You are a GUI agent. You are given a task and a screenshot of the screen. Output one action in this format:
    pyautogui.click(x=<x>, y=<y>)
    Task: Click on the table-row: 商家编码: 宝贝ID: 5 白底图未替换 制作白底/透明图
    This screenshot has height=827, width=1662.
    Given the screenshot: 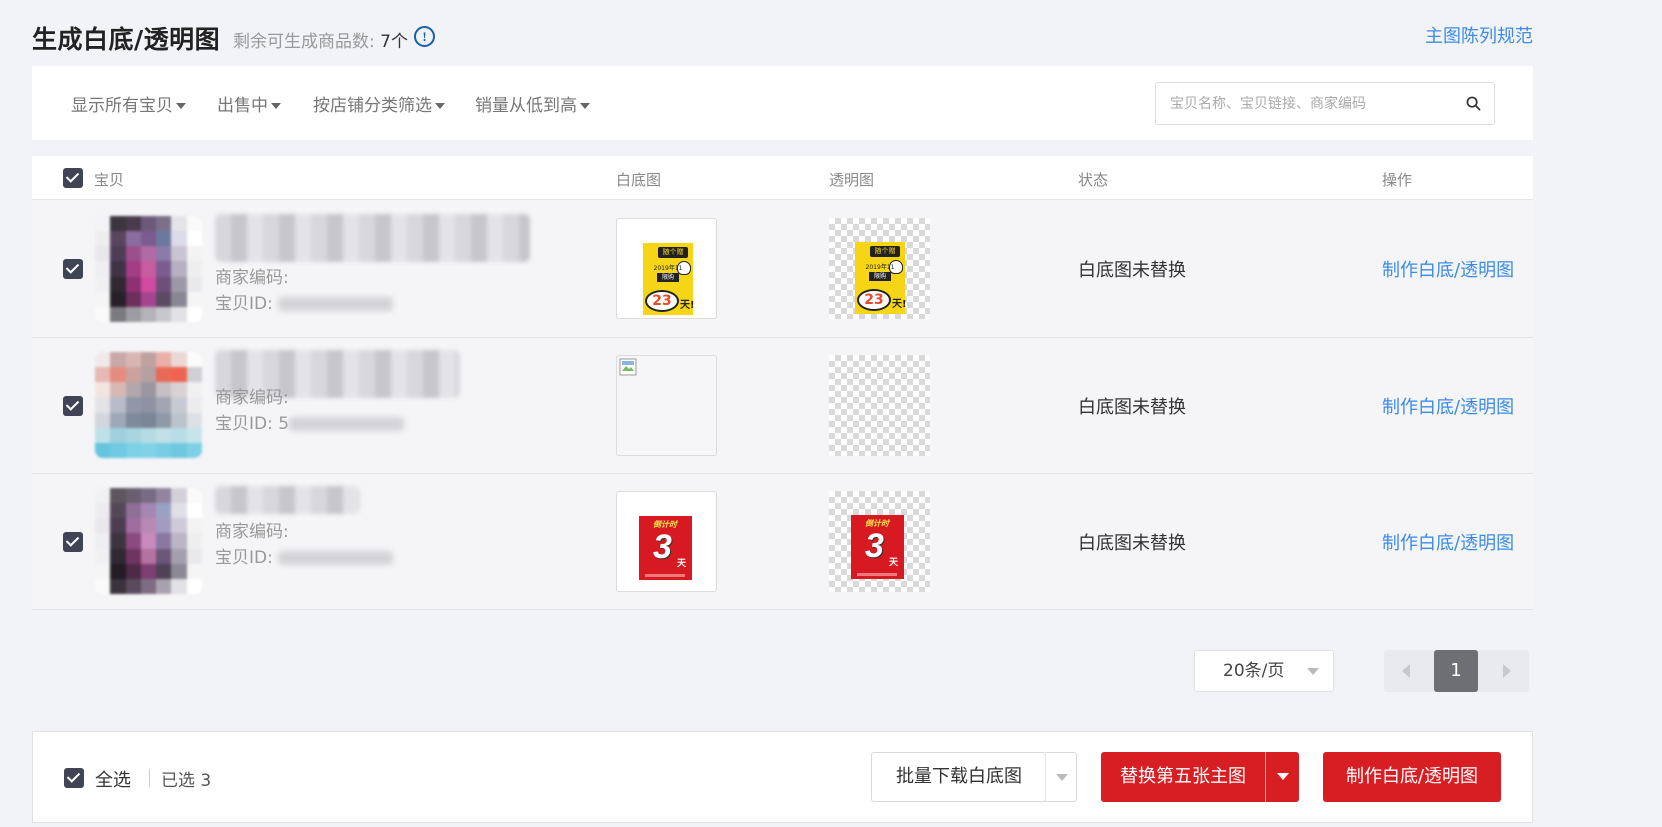 What is the action you would take?
    pyautogui.click(x=782, y=406)
    